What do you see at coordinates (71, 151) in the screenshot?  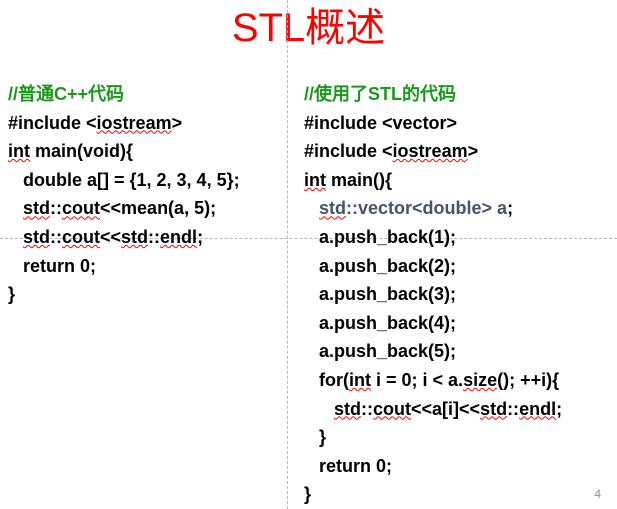 I see `code-line: int main(void){` at bounding box center [71, 151].